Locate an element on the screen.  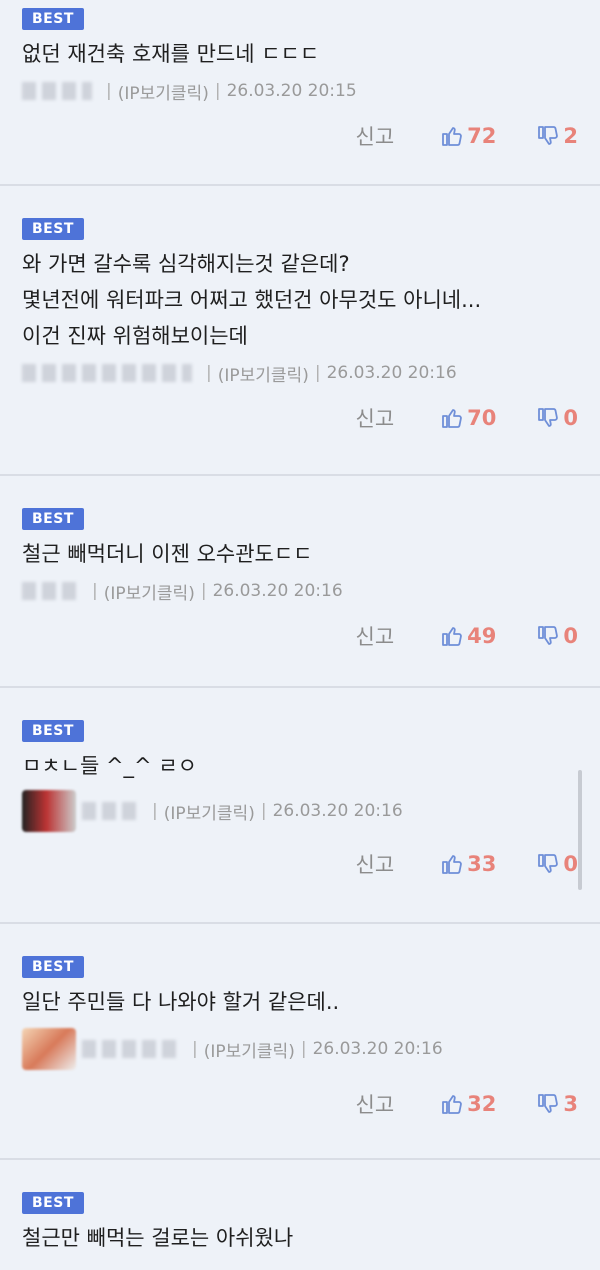
upvote-button: 33 is located at coordinates (468, 864).